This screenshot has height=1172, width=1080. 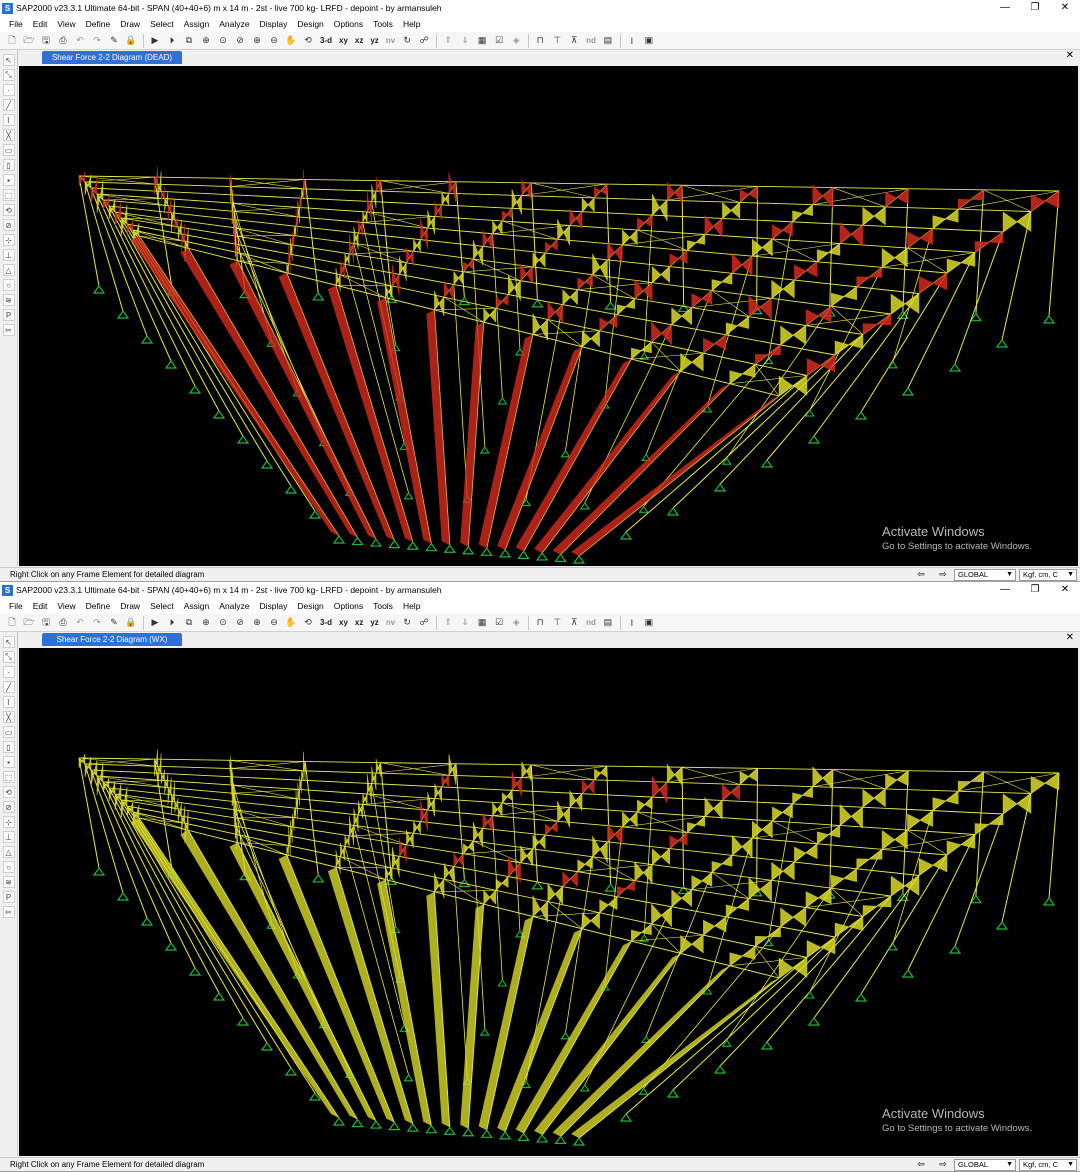 What do you see at coordinates (16, 24) in the screenshot?
I see `menu-file: File` at bounding box center [16, 24].